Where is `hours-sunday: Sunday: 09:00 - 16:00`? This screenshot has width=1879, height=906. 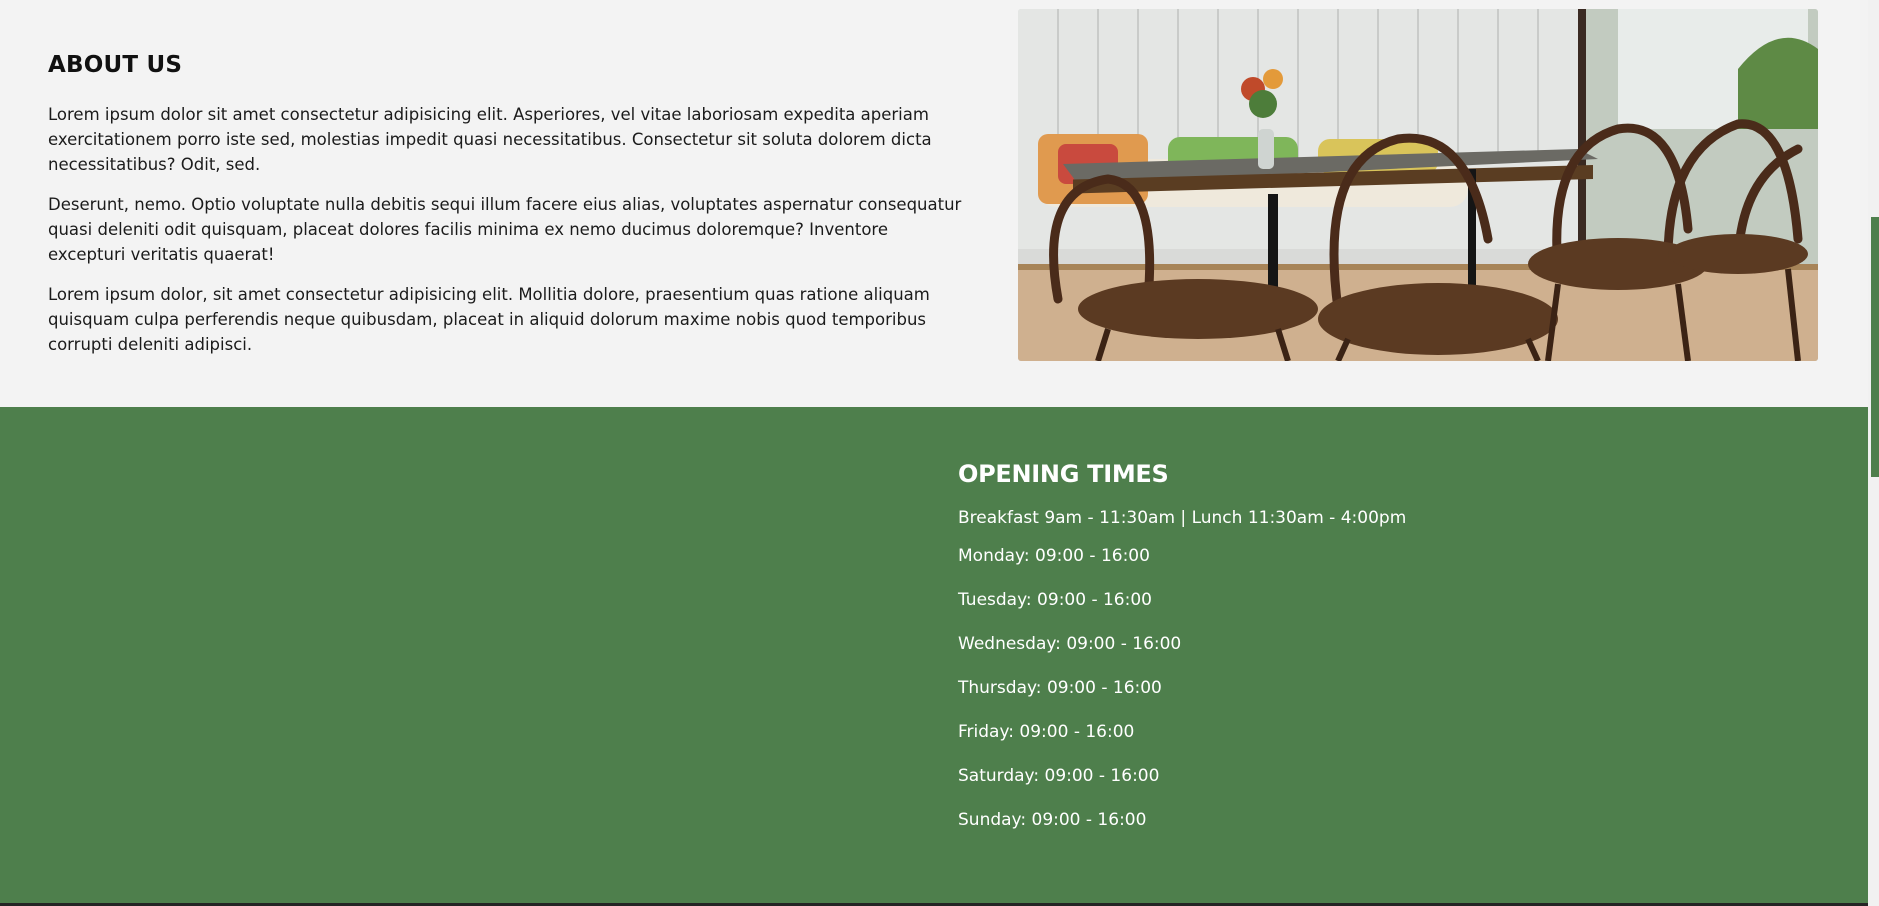 hours-sunday: Sunday: 09:00 - 16:00 is located at coordinates (1052, 820).